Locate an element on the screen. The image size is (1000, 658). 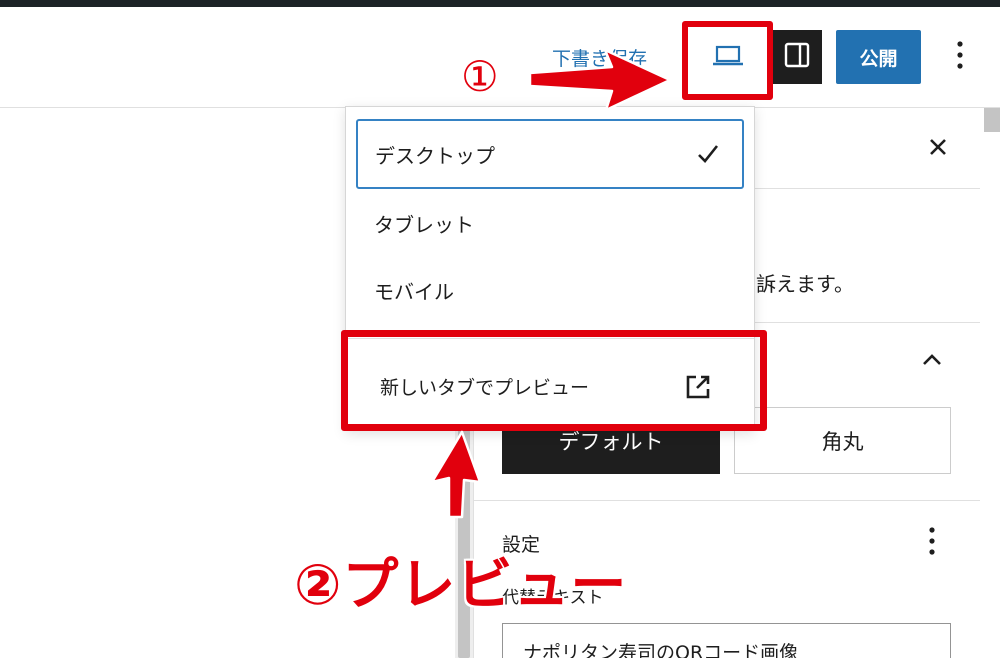
sidebar-toggle-icon is located at coordinates (797, 57).